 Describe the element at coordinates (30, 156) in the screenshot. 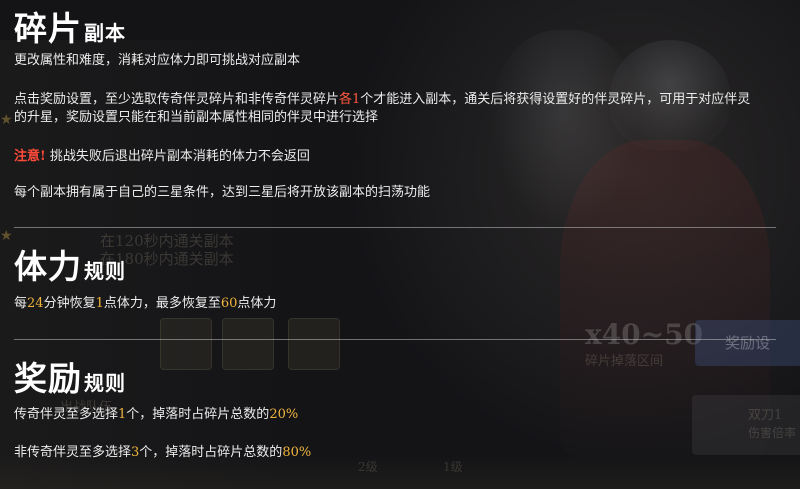

I see `warning-label: 注意!` at that location.